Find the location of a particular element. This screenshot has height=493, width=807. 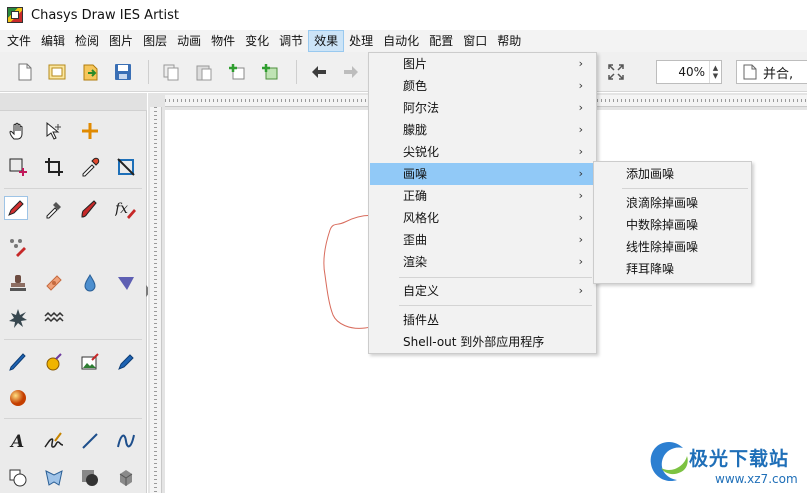

scatter-tool-icon is located at coordinates (18, 247).